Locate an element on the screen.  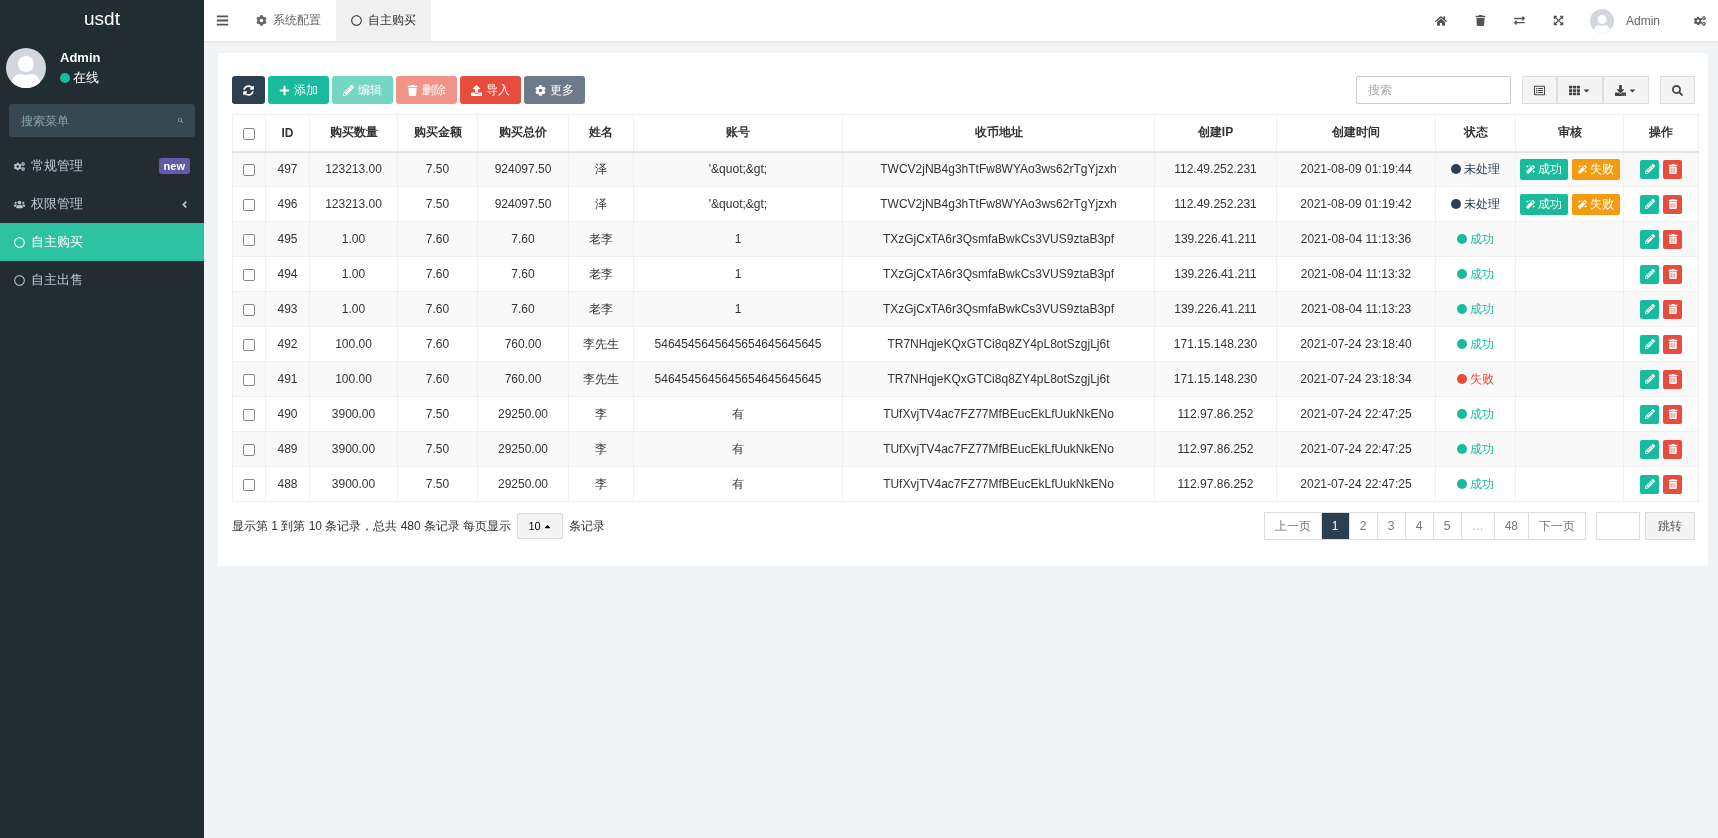
page-button: 48 is located at coordinates (1511, 526).